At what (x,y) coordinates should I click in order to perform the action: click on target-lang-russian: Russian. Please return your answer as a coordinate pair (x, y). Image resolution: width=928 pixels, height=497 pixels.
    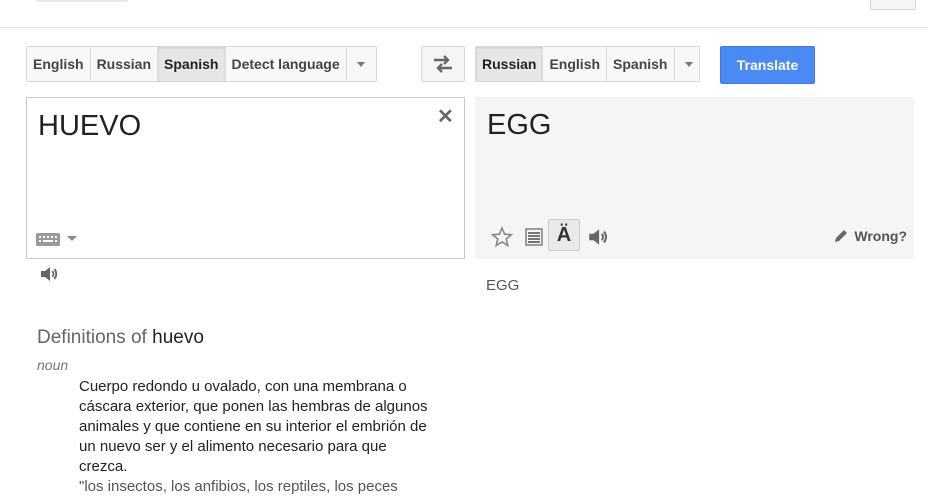
    Looking at the image, I should click on (510, 64).